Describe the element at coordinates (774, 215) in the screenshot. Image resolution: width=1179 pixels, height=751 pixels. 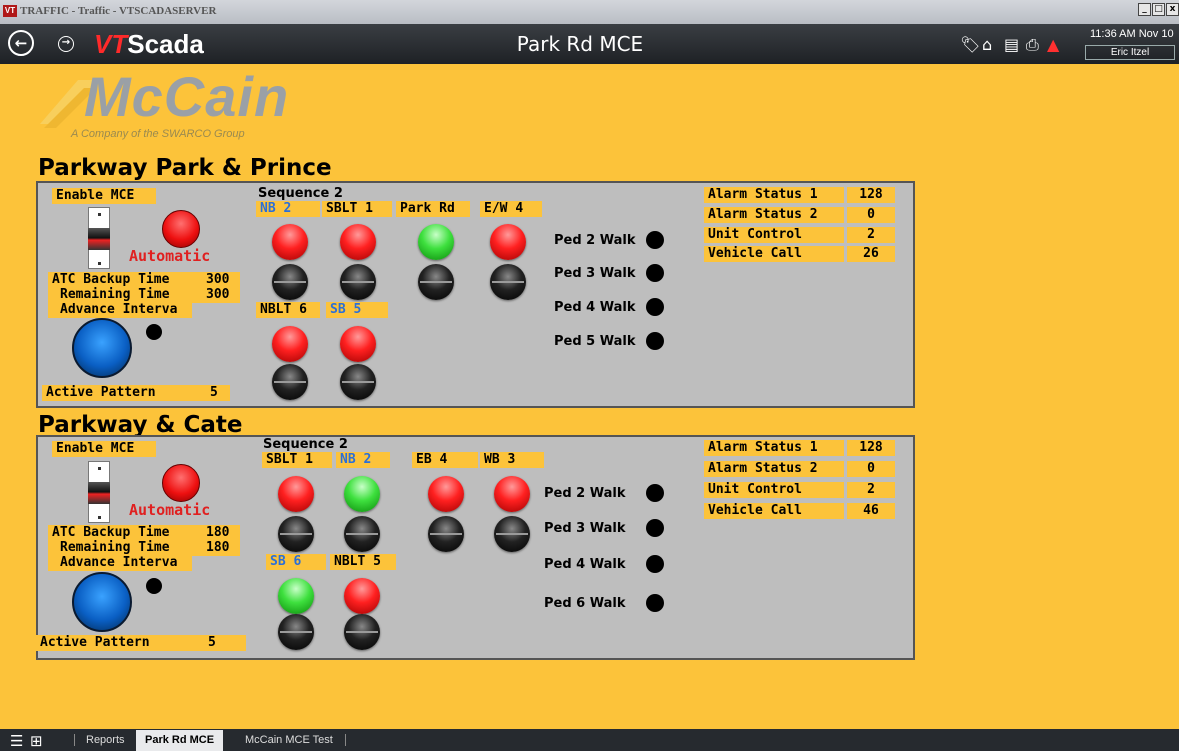
I see `status-label: Alarm Status 2` at that location.